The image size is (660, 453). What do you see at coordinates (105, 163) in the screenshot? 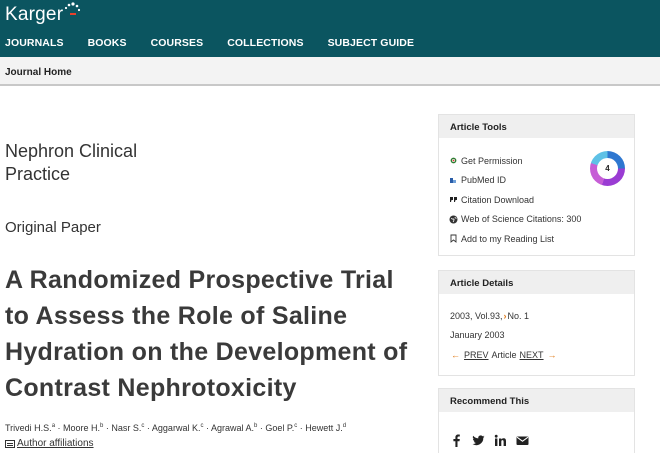
I see `journal-title: Nephron Clinical Practice` at bounding box center [105, 163].